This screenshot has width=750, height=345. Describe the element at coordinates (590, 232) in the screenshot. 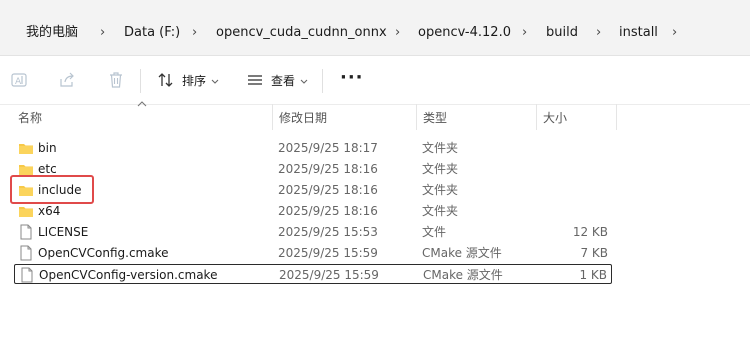

I see `file-size: 12 KB` at that location.